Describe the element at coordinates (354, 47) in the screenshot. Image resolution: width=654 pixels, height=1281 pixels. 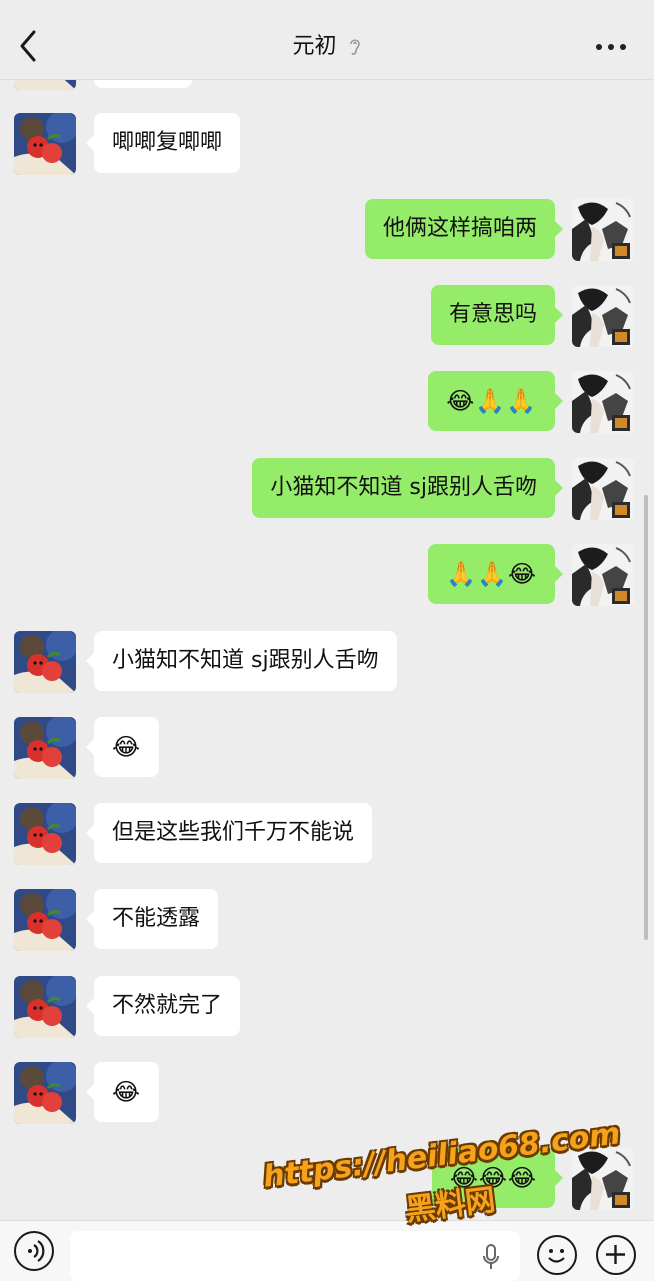
I see `ear-muted-icon` at that location.